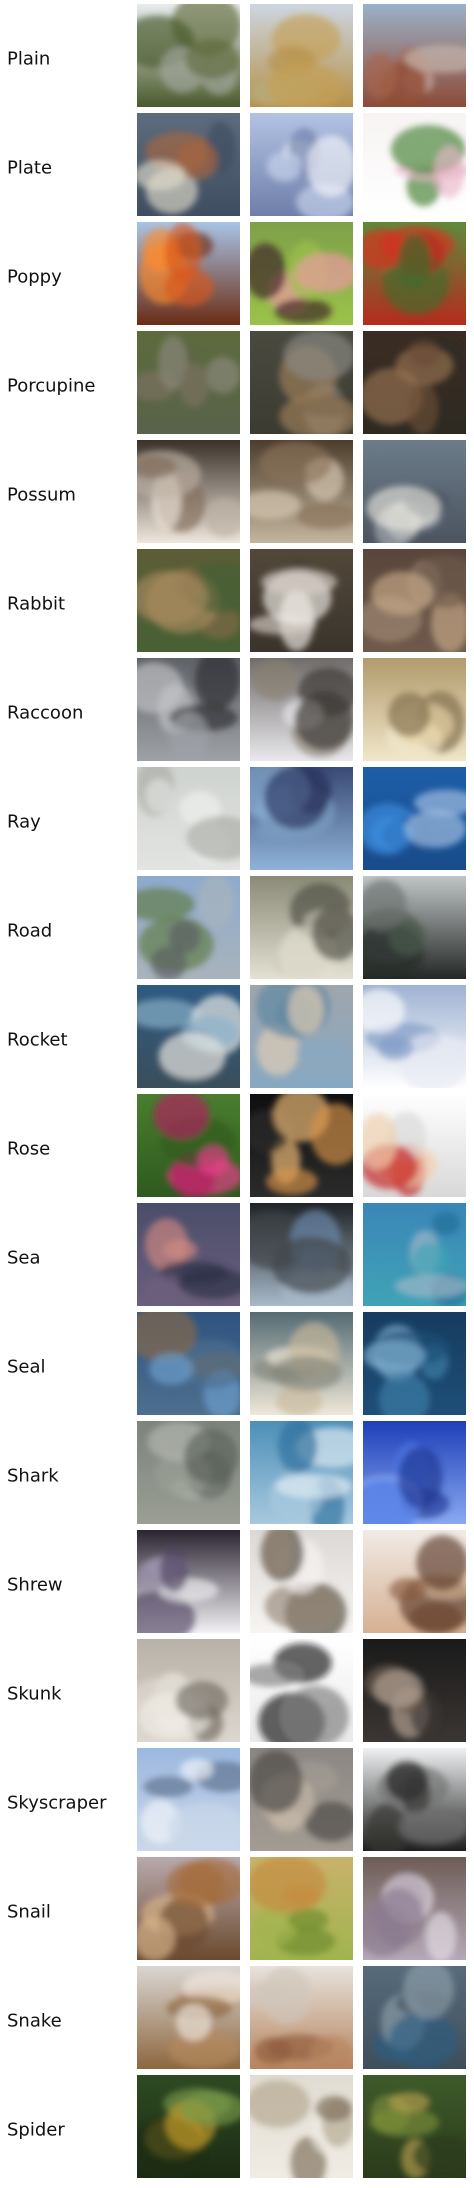  I want to click on grid-row-snail: Snail, so click(237, 1911).